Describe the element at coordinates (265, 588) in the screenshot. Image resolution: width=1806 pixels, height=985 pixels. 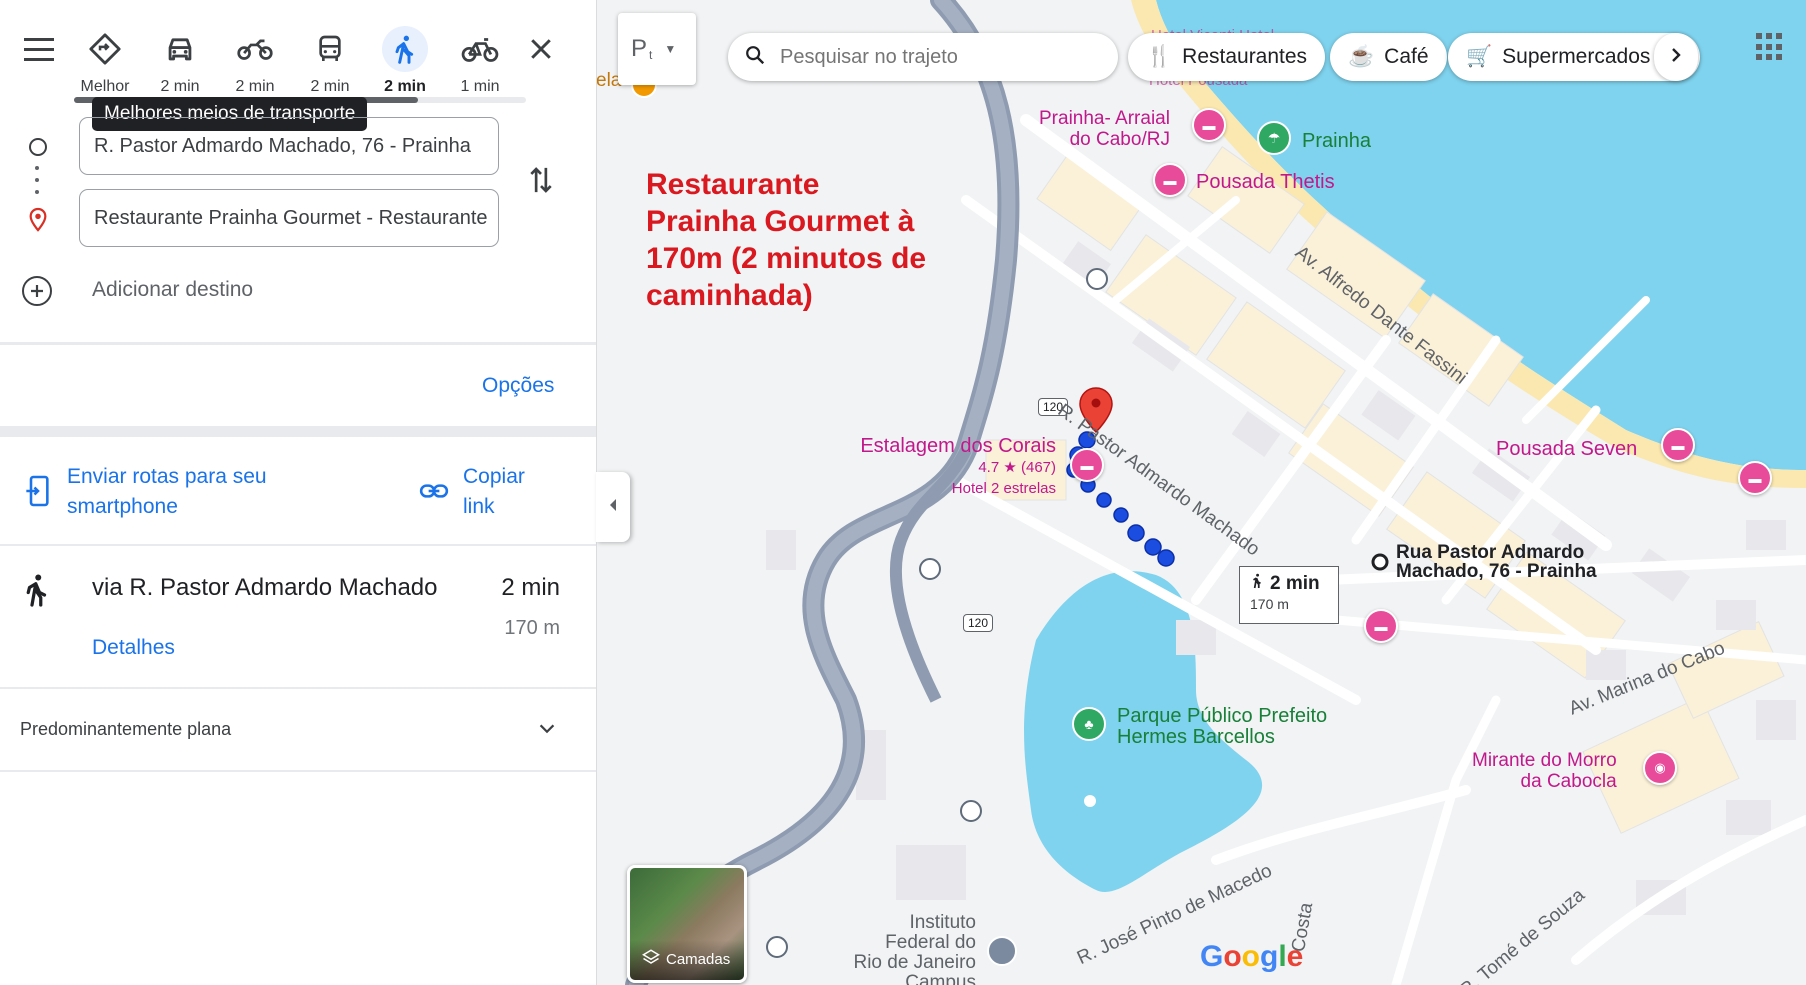
I see `route-via: via R. Pastor Admardo Machado` at that location.